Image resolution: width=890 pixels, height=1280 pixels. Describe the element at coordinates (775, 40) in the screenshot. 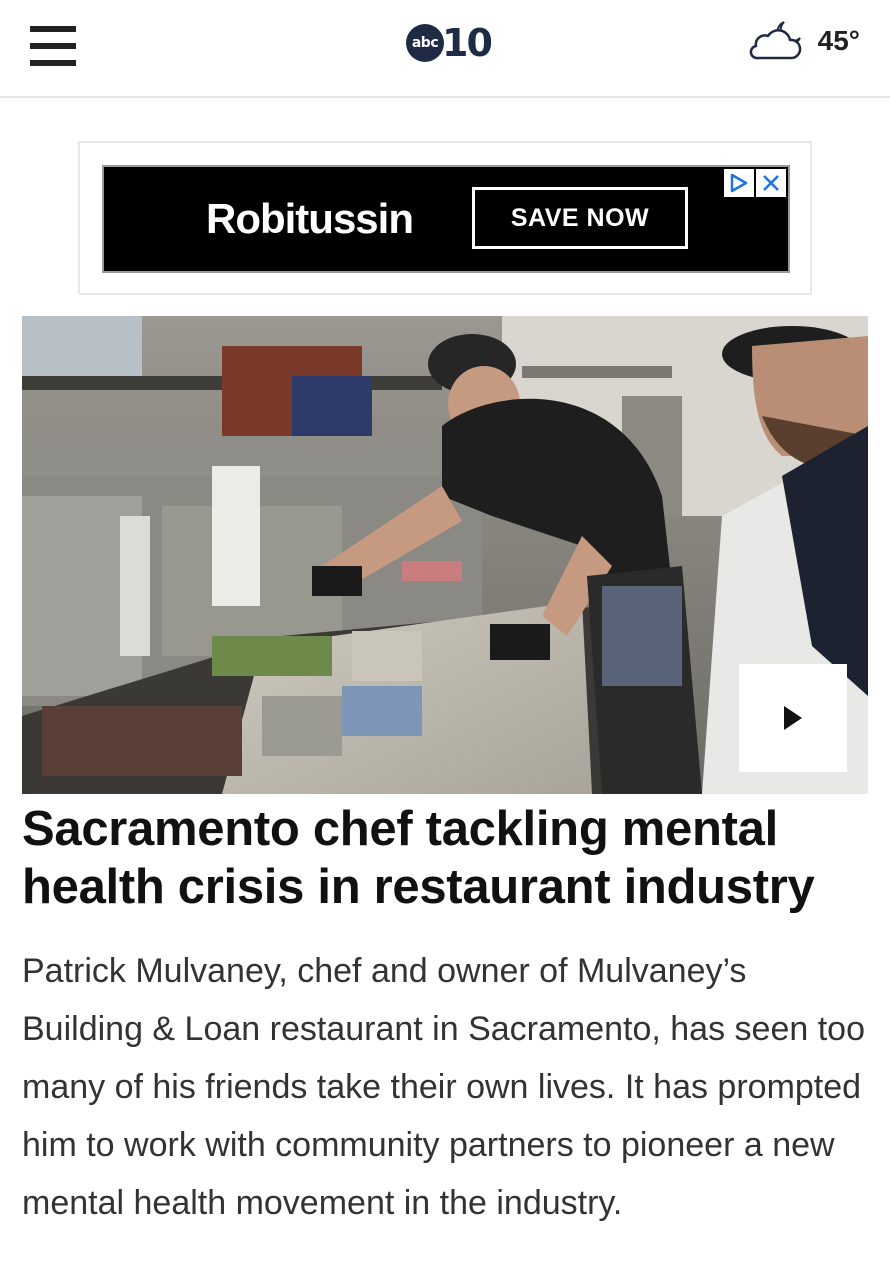

I see `partly-cloudy-night-icon` at that location.